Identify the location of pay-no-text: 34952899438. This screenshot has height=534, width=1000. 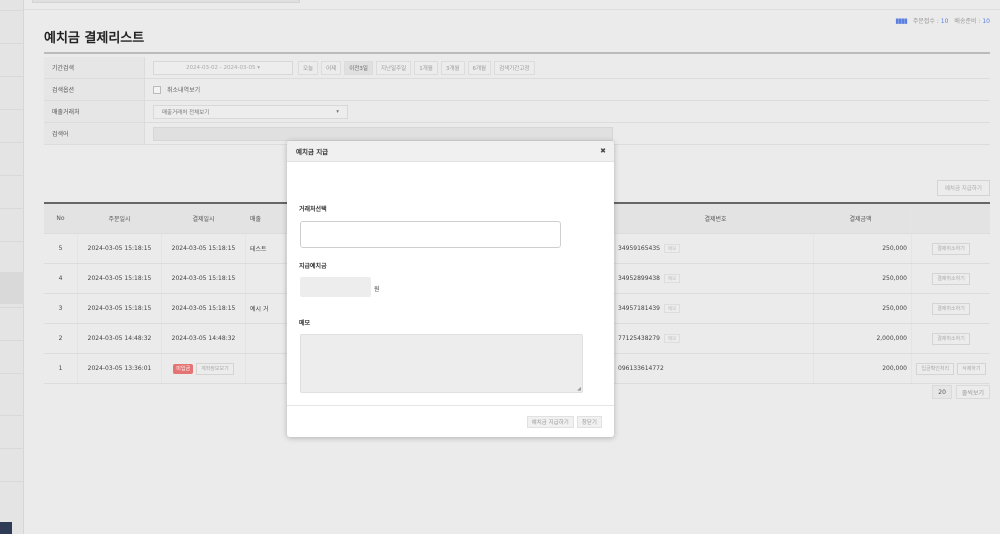
(639, 278).